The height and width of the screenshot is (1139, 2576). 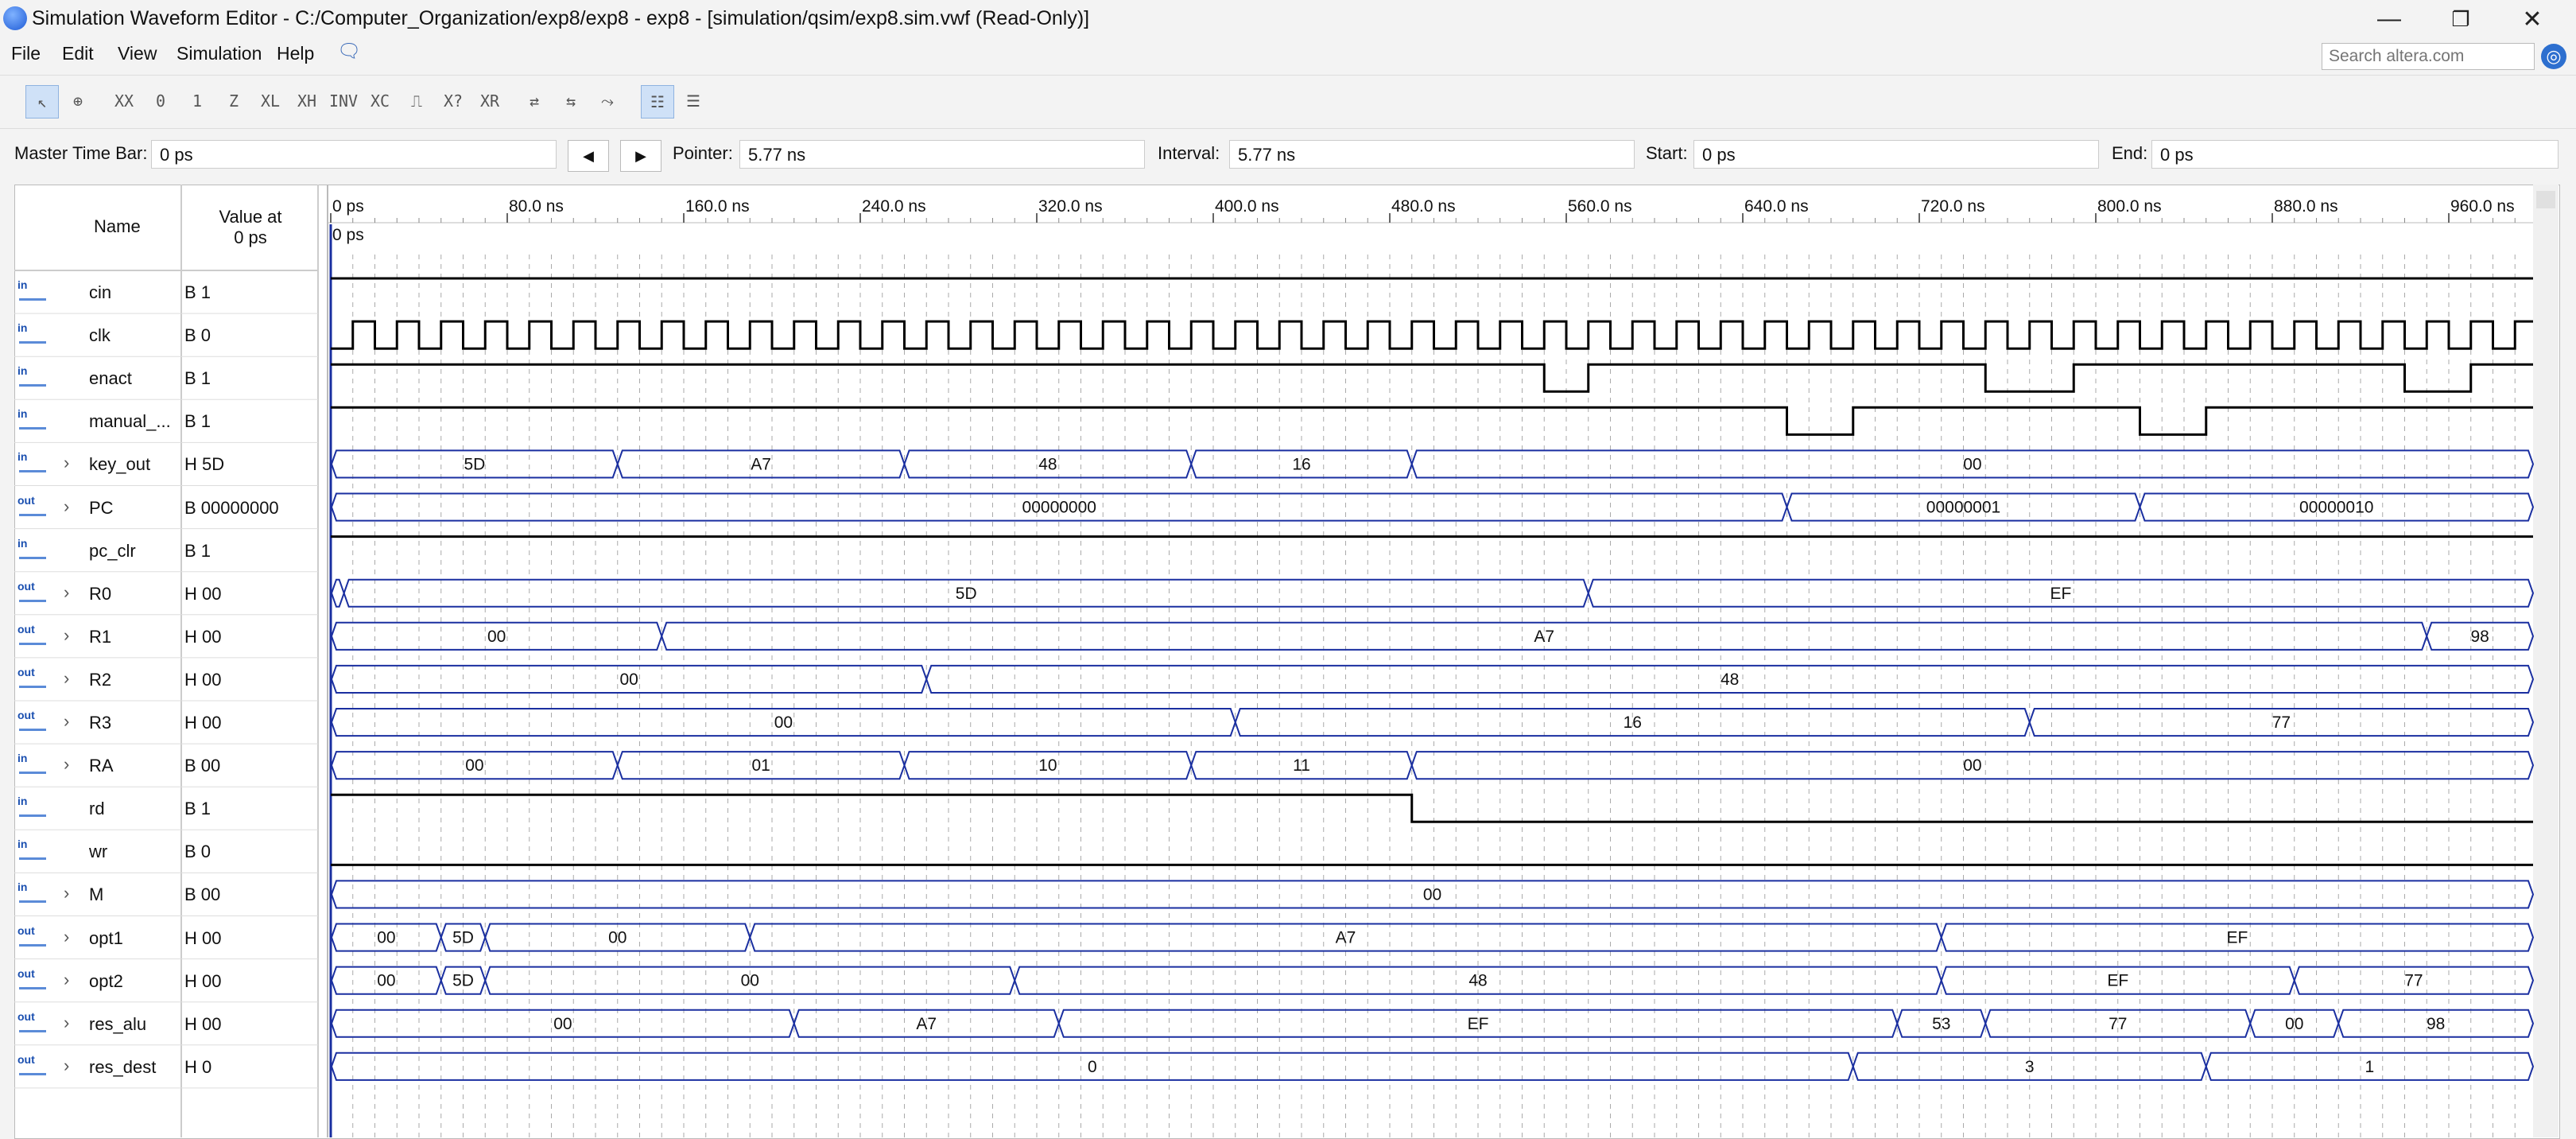 I want to click on waveform-clk, so click(x=1432, y=335).